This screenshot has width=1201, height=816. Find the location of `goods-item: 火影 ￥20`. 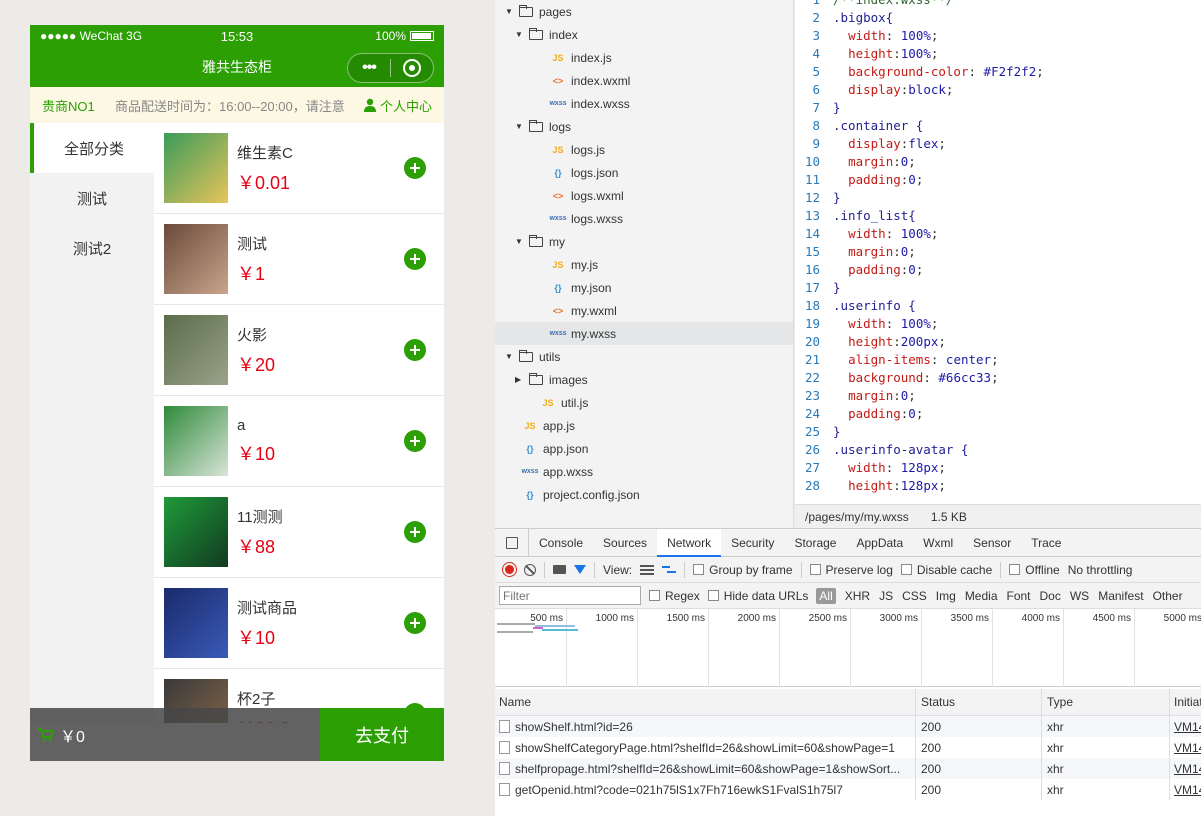

goods-item: 火影 ￥20 is located at coordinates (299, 350).